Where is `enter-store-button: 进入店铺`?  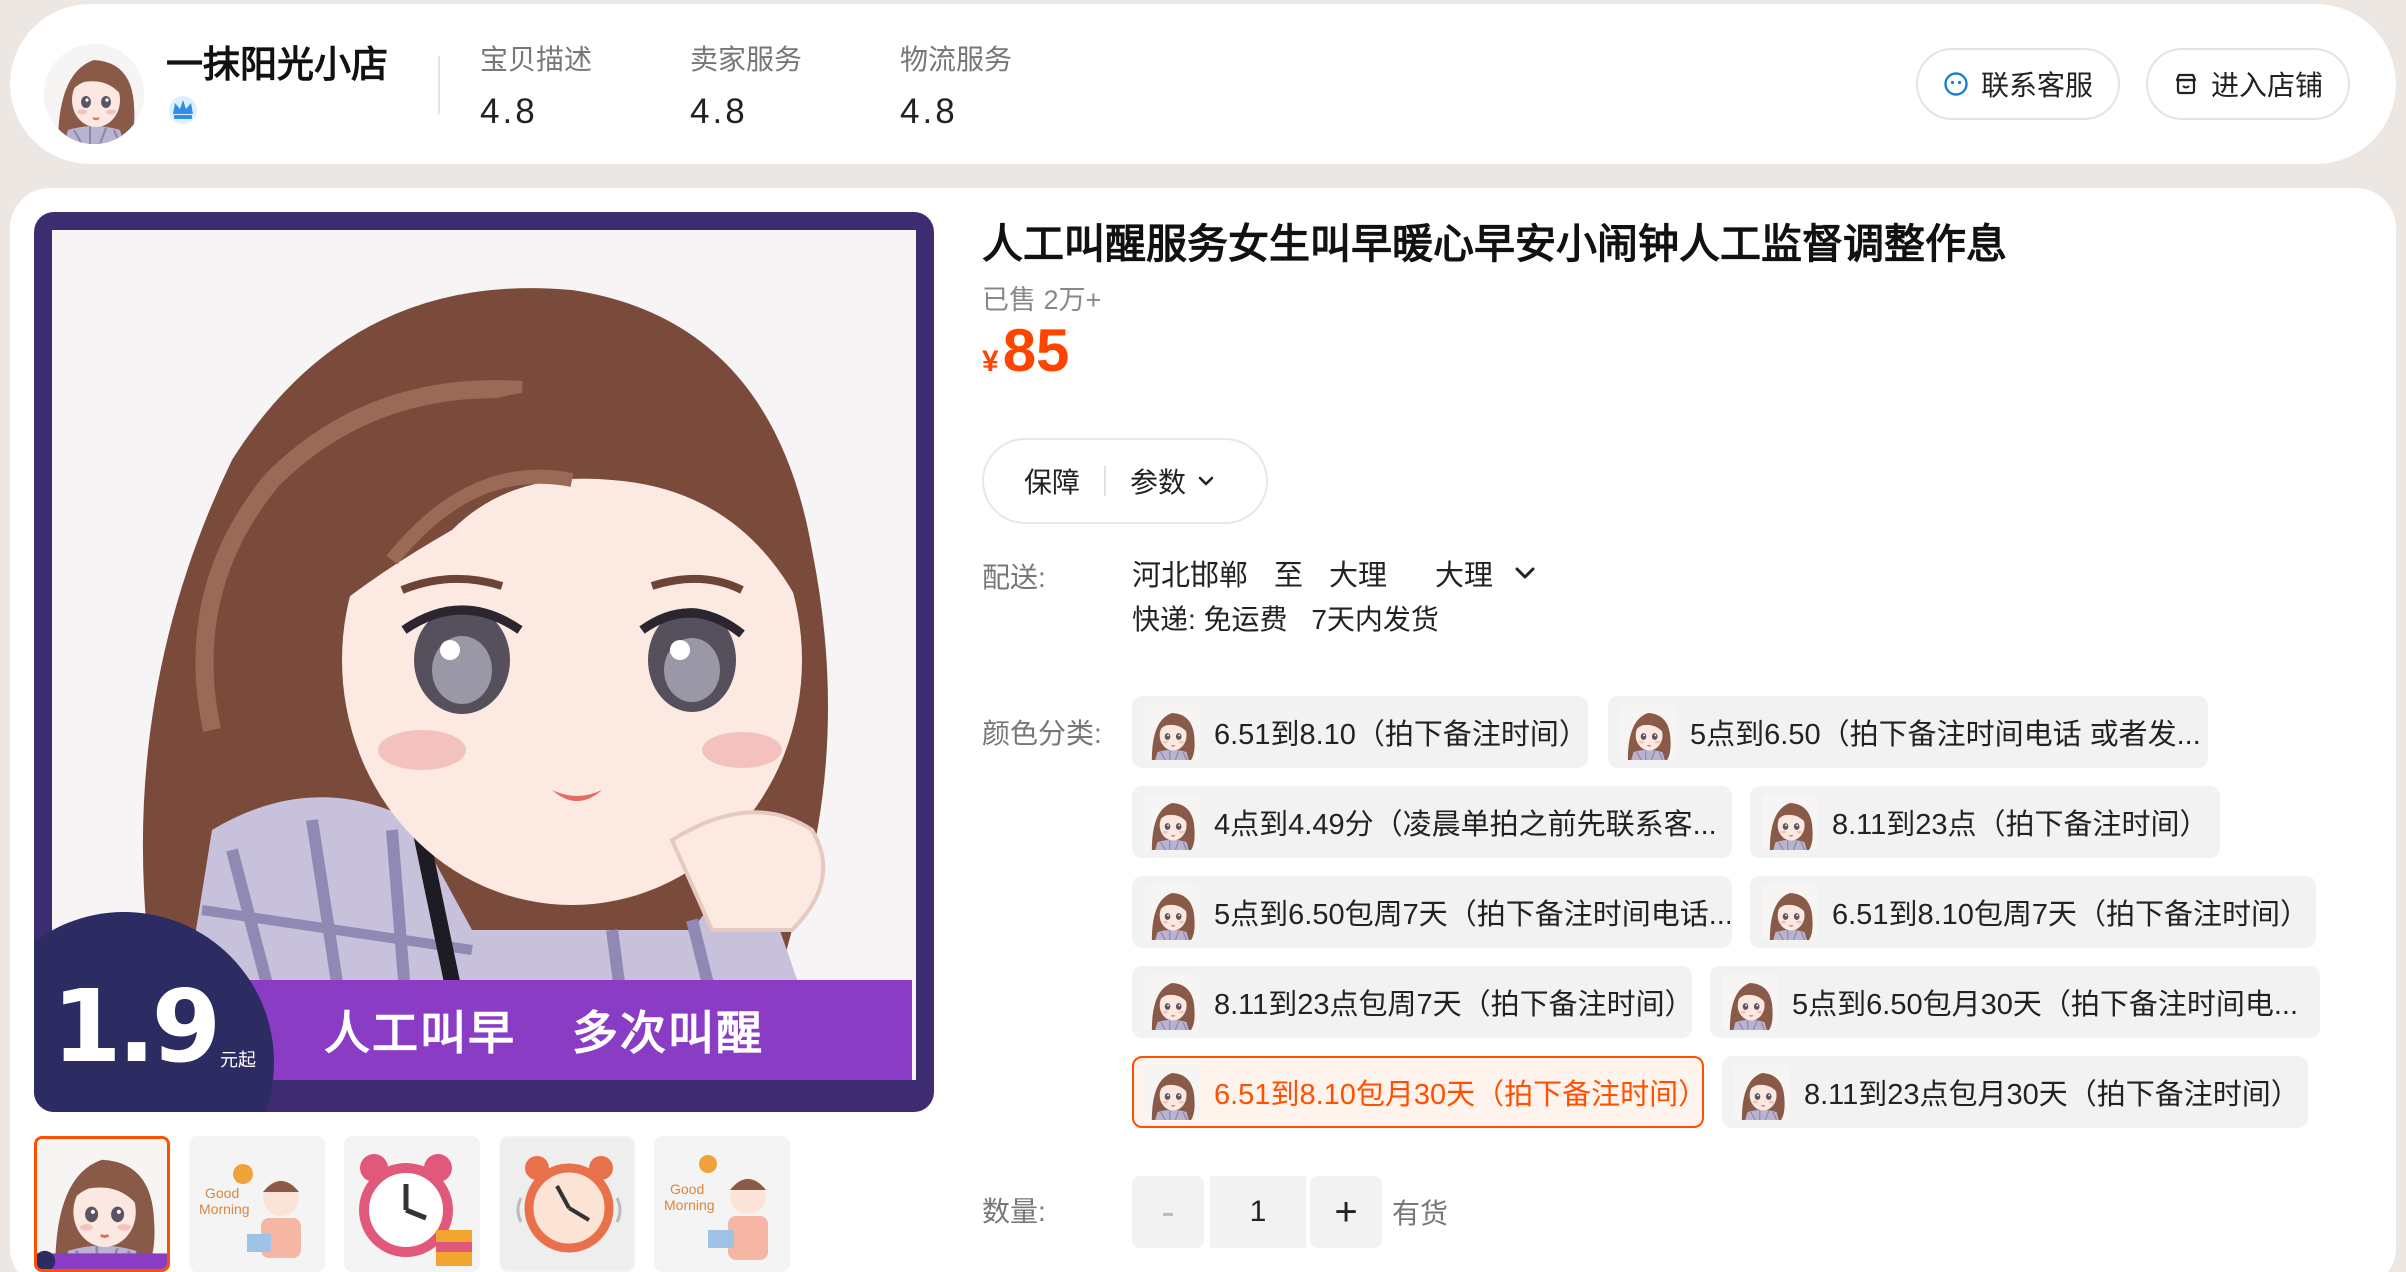
enter-store-button: 进入店铺 is located at coordinates (2248, 84).